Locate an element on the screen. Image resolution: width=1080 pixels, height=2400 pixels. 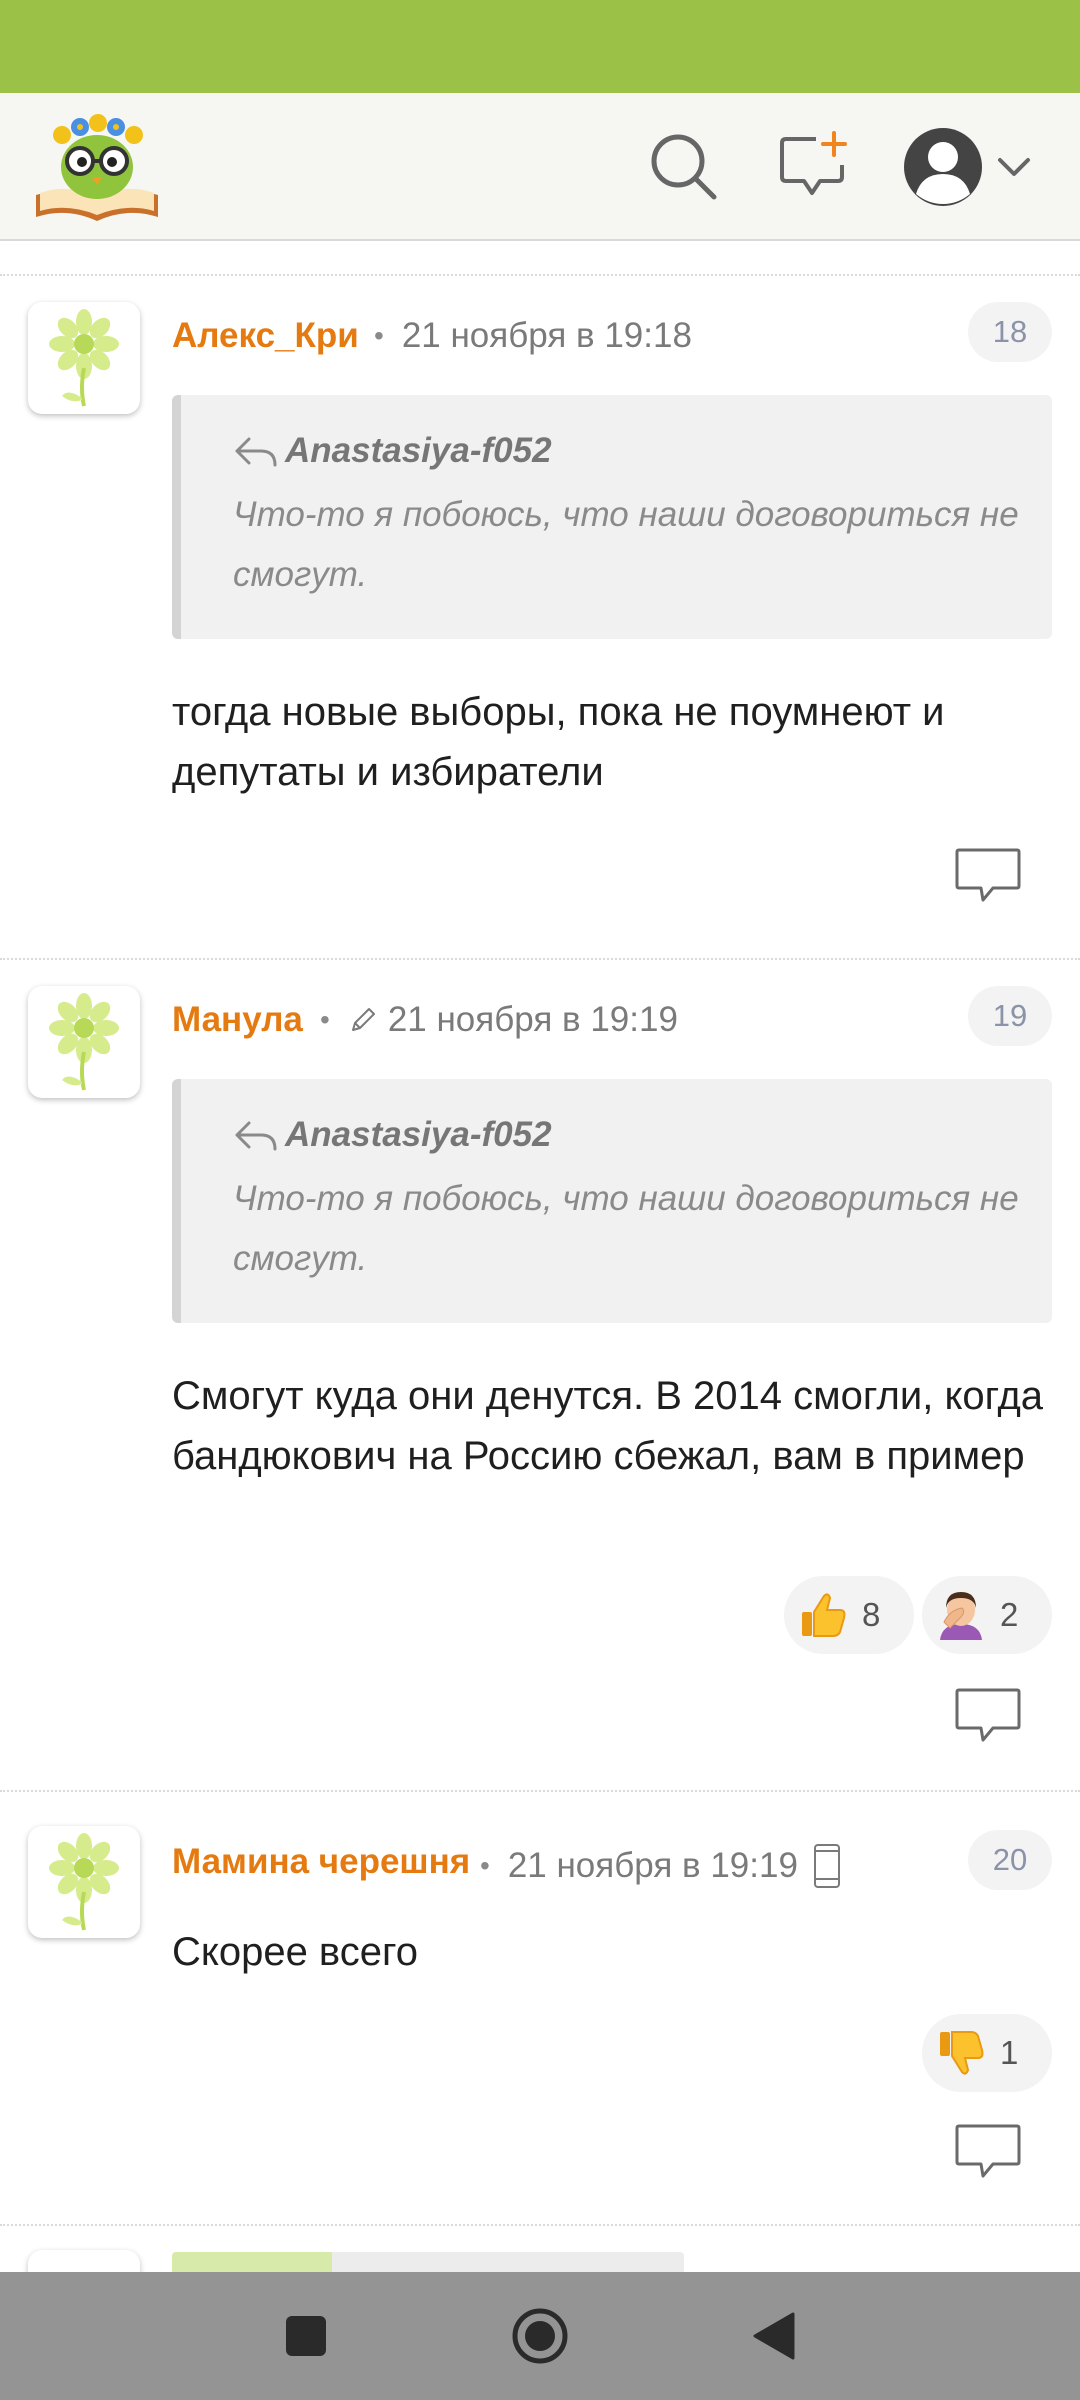
edited-pencil-icon is located at coordinates (363, 1019).